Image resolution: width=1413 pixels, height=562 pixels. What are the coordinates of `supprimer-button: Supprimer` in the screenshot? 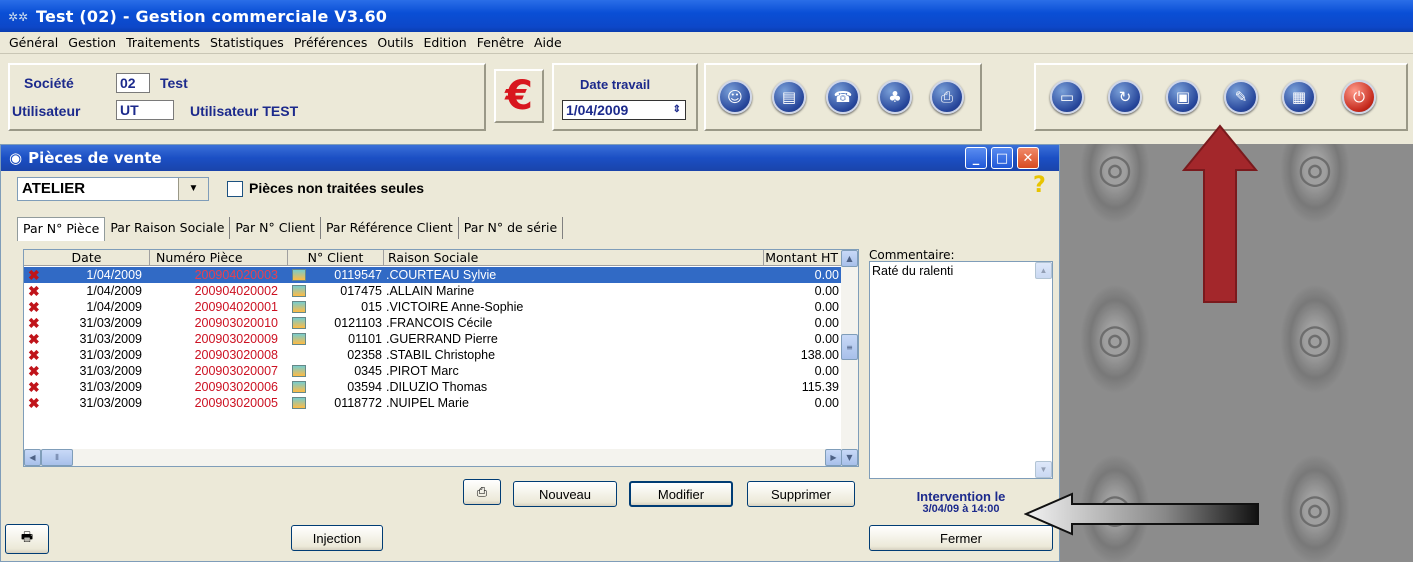 It's located at (801, 494).